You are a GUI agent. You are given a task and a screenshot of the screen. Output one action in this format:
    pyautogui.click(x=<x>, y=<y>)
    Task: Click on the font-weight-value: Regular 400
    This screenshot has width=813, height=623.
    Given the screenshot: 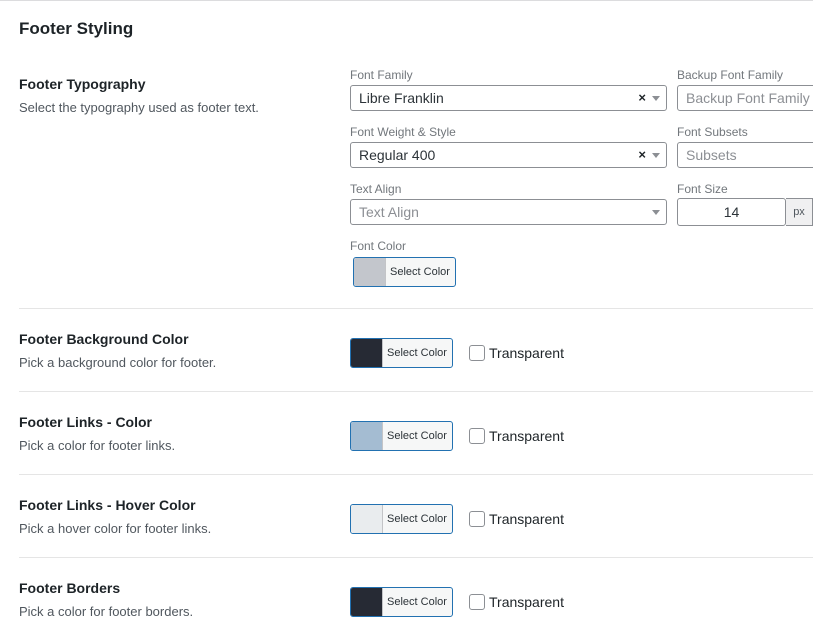 What is the action you would take?
    pyautogui.click(x=397, y=155)
    